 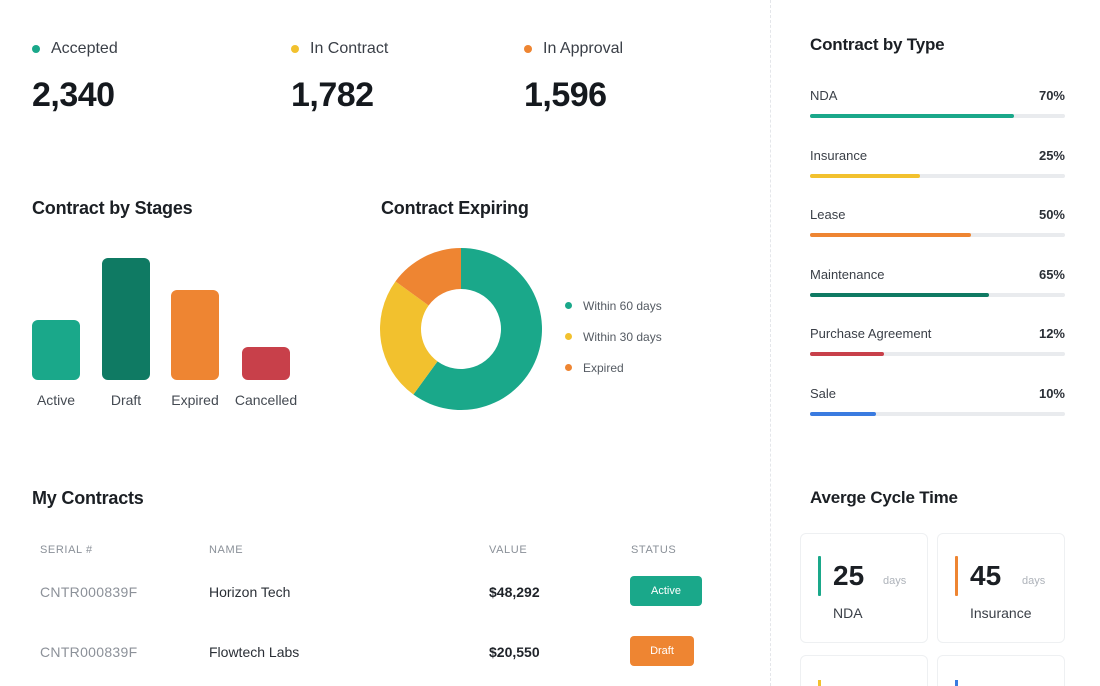 I want to click on cycle-label: NDA, so click(x=848, y=613).